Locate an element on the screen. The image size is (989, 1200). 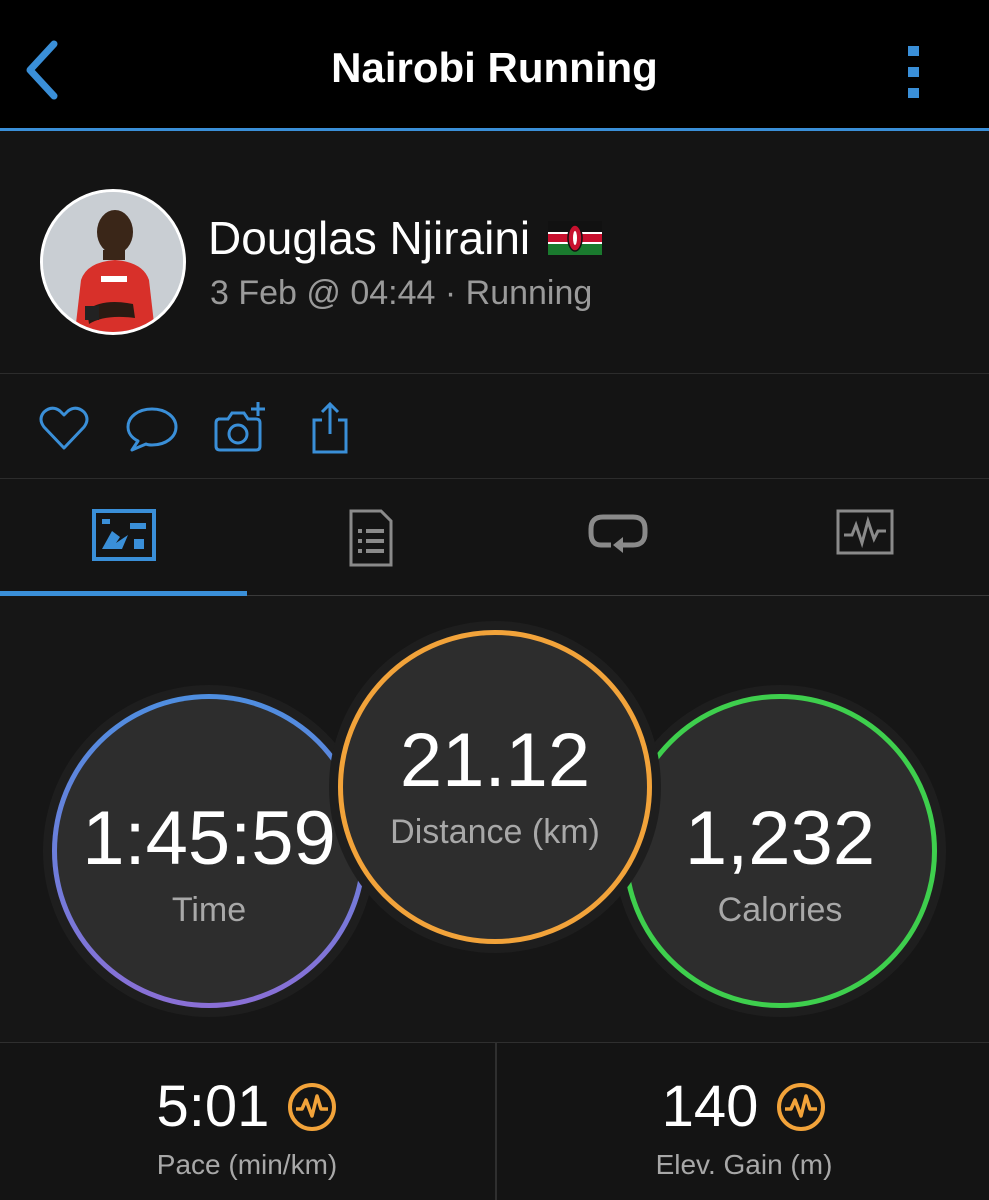
elevation-cell: 140 Elev. Gain (m) is located at coordinates (742, 1121).